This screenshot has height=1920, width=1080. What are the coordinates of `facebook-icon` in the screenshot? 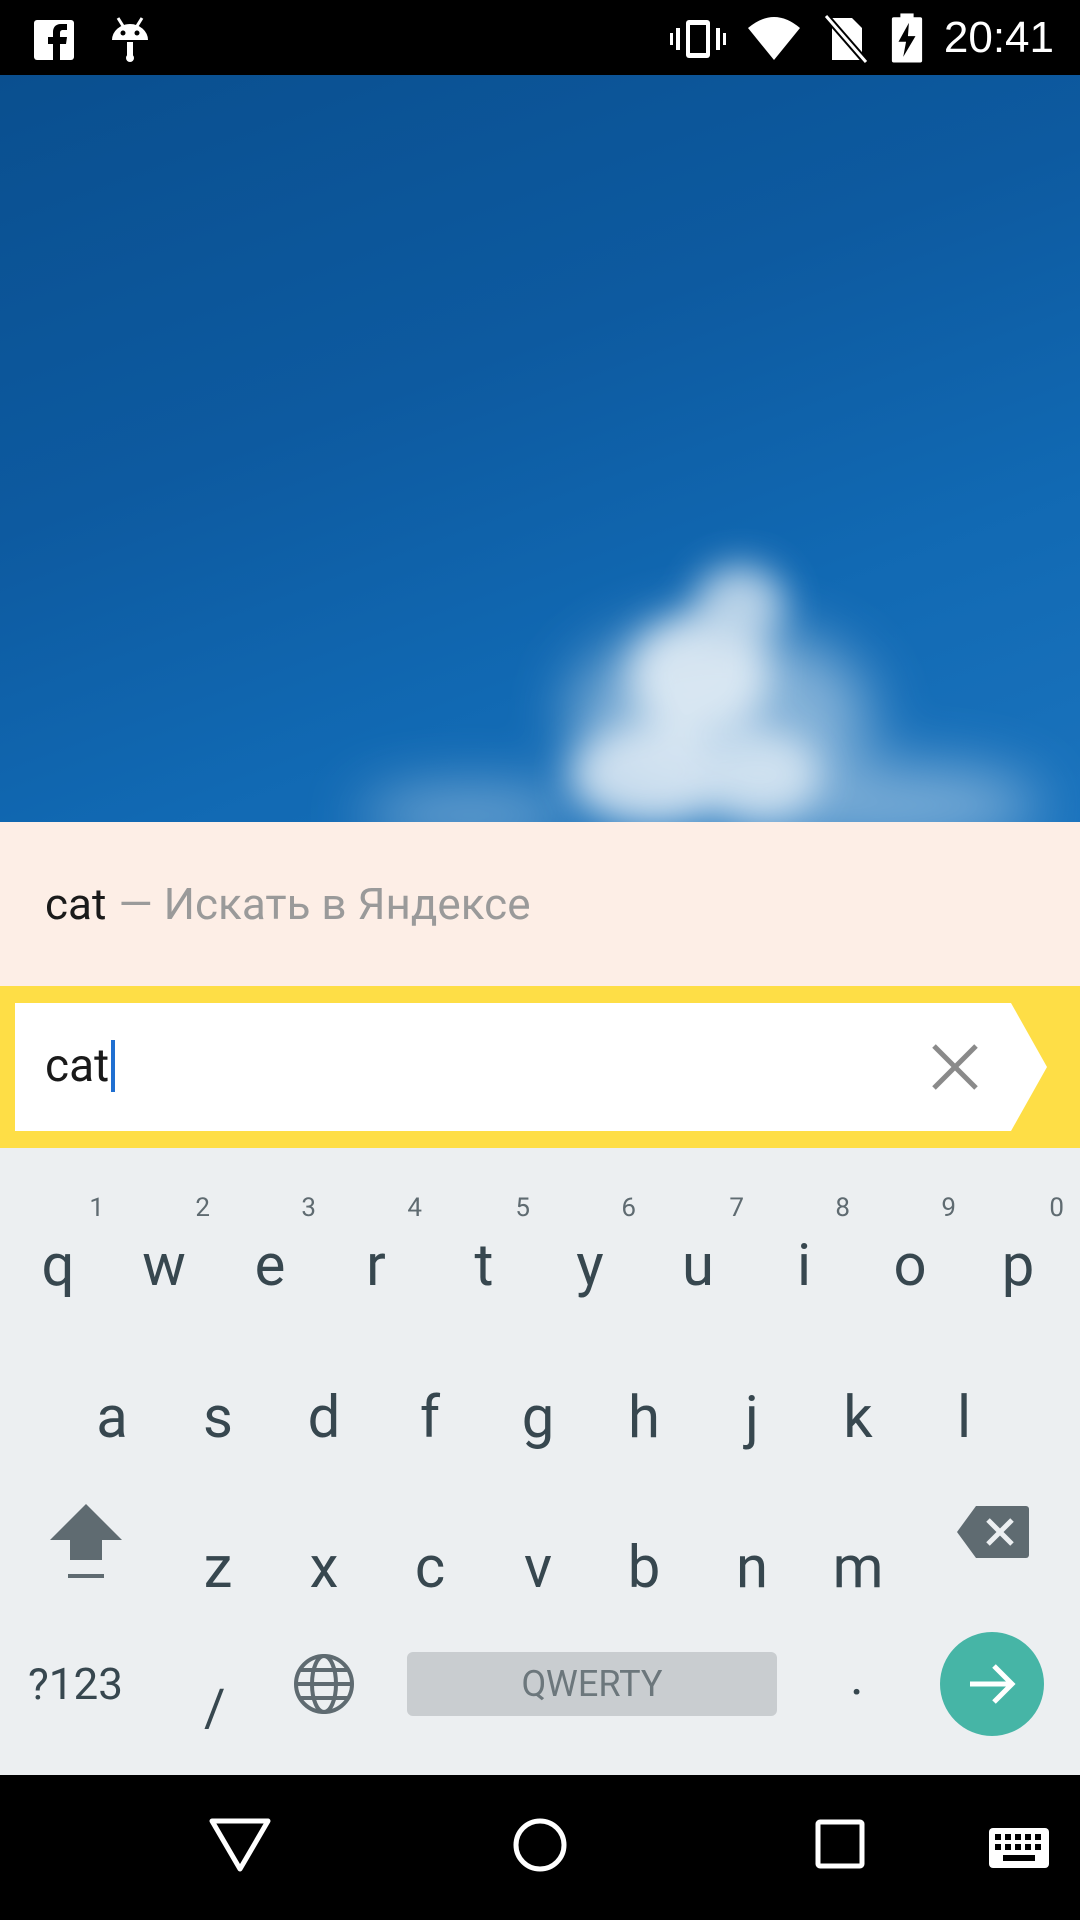 It's located at (54, 40).